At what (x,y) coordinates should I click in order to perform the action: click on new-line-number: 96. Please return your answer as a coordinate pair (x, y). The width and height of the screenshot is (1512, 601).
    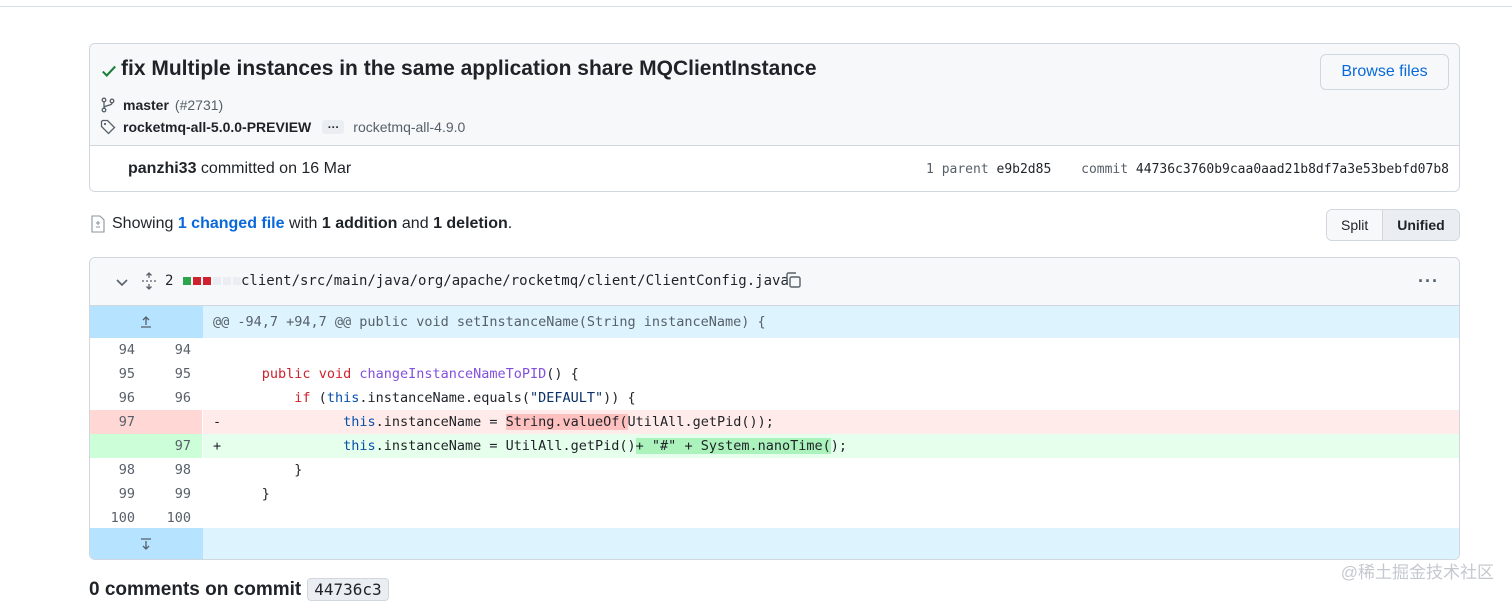
    Looking at the image, I should click on (174, 398).